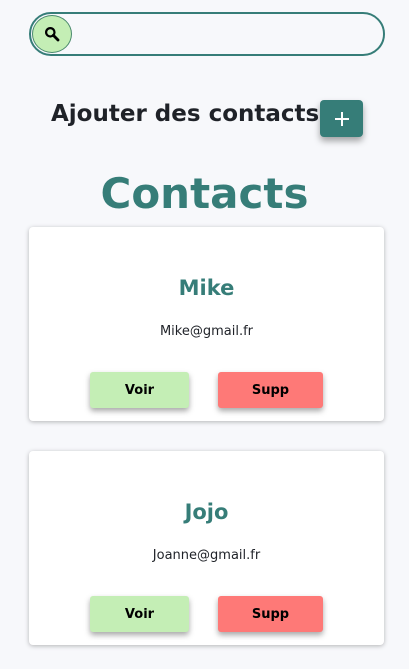 This screenshot has height=669, width=409. I want to click on search-button, so click(52, 34).